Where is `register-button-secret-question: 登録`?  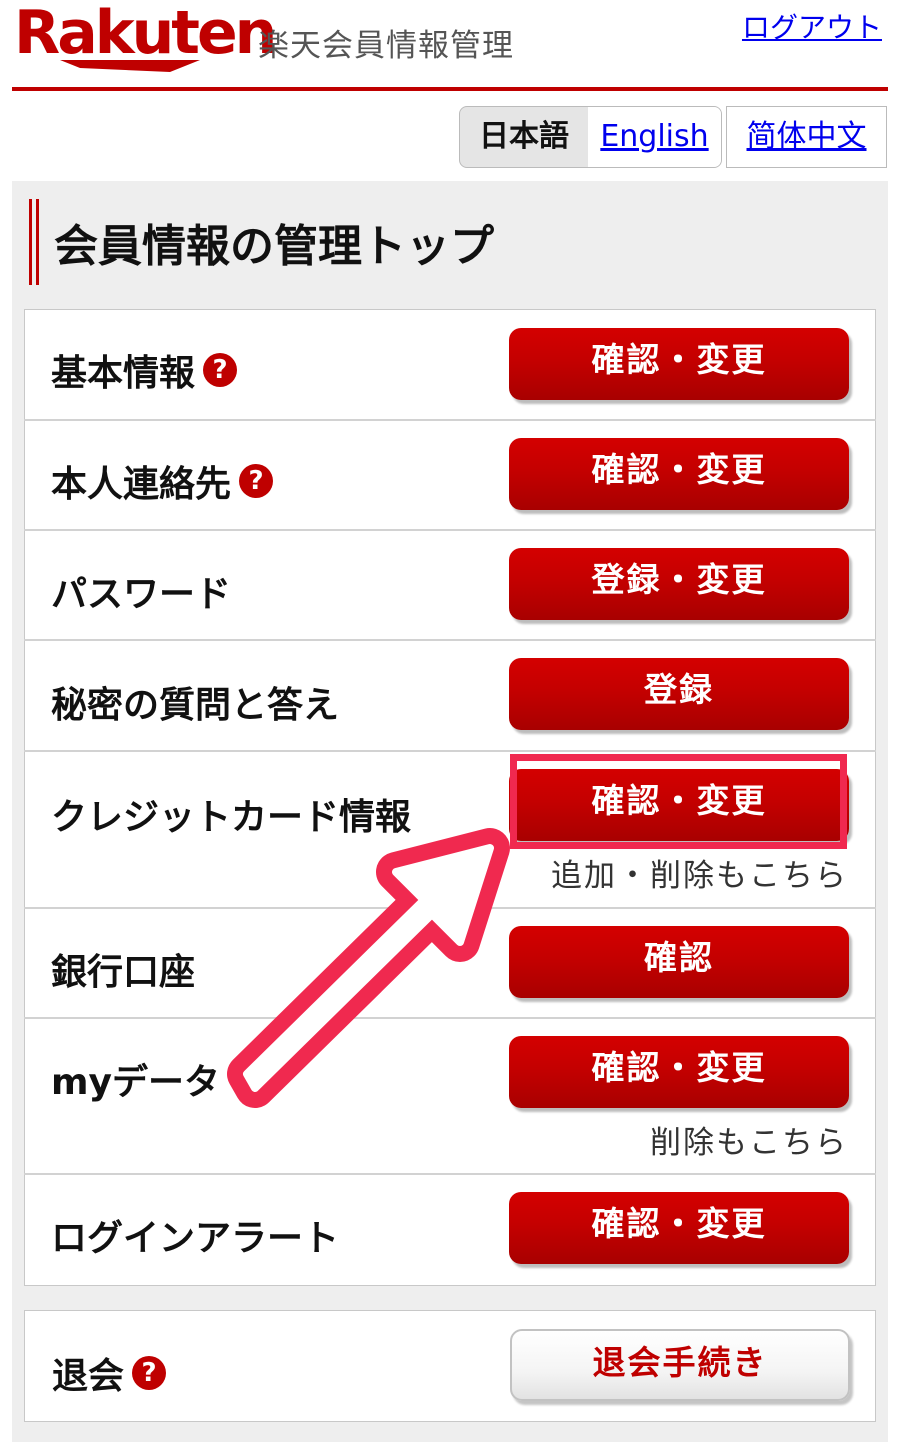 register-button-secret-question: 登録 is located at coordinates (679, 694).